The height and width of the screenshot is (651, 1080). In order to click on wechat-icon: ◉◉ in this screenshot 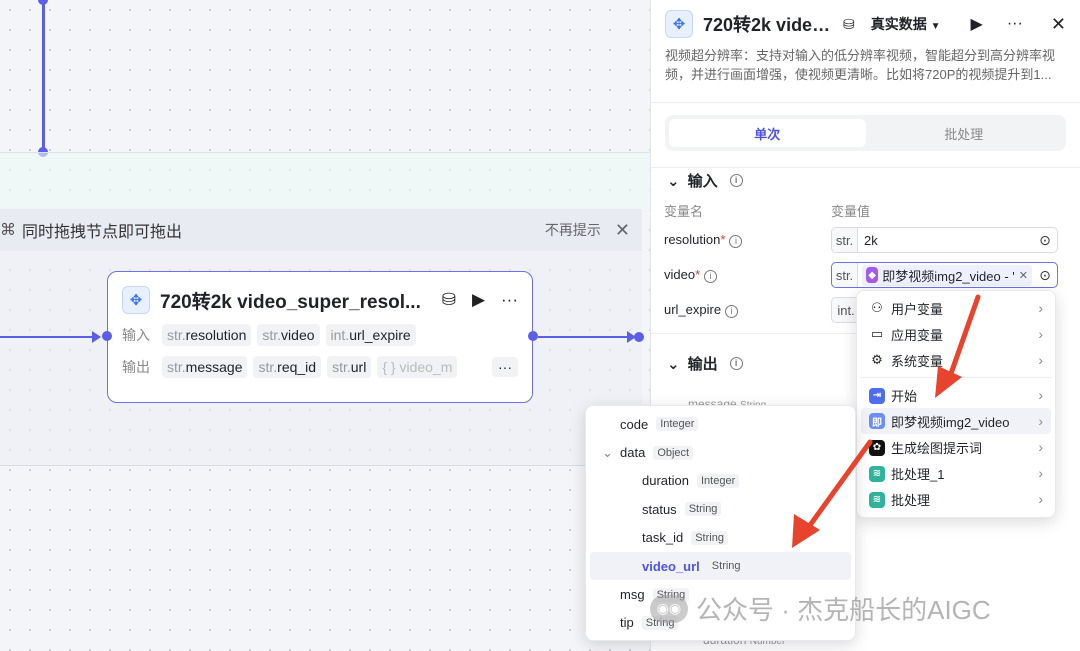, I will do `click(669, 608)`.